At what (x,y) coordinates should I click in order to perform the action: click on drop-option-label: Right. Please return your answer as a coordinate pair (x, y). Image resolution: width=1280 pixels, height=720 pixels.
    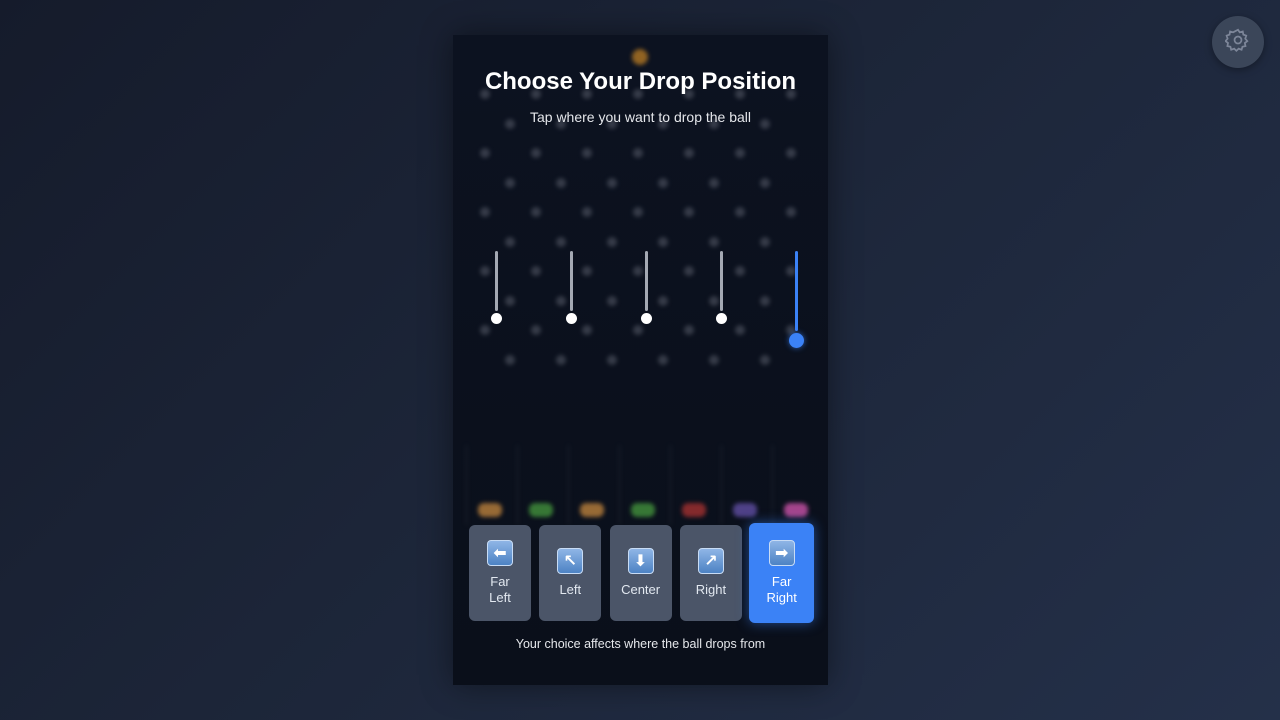
    Looking at the image, I should click on (711, 589).